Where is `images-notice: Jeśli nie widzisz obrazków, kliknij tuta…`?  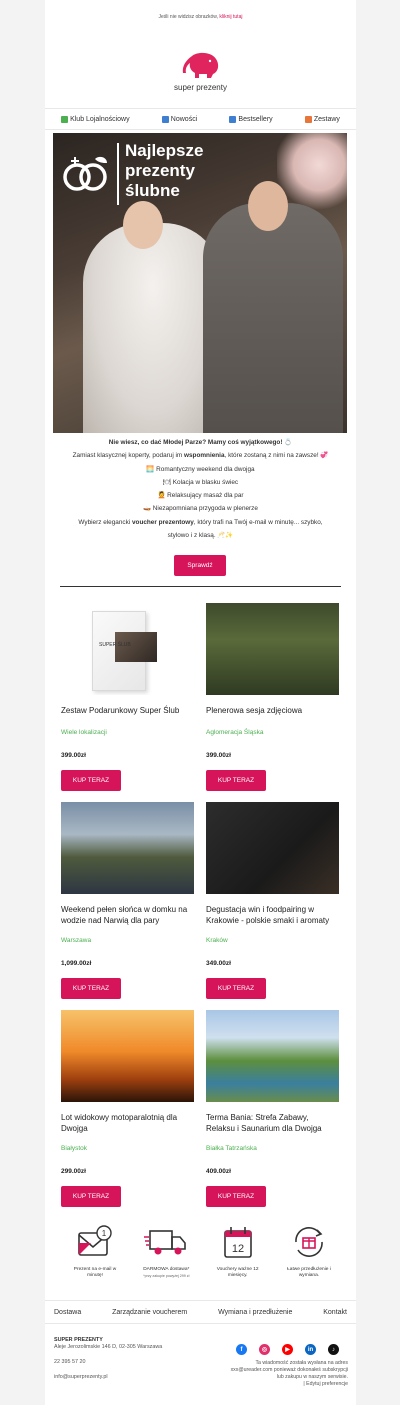
images-notice: Jeśli nie widzisz obrazków, kliknij tuta… is located at coordinates (200, 17).